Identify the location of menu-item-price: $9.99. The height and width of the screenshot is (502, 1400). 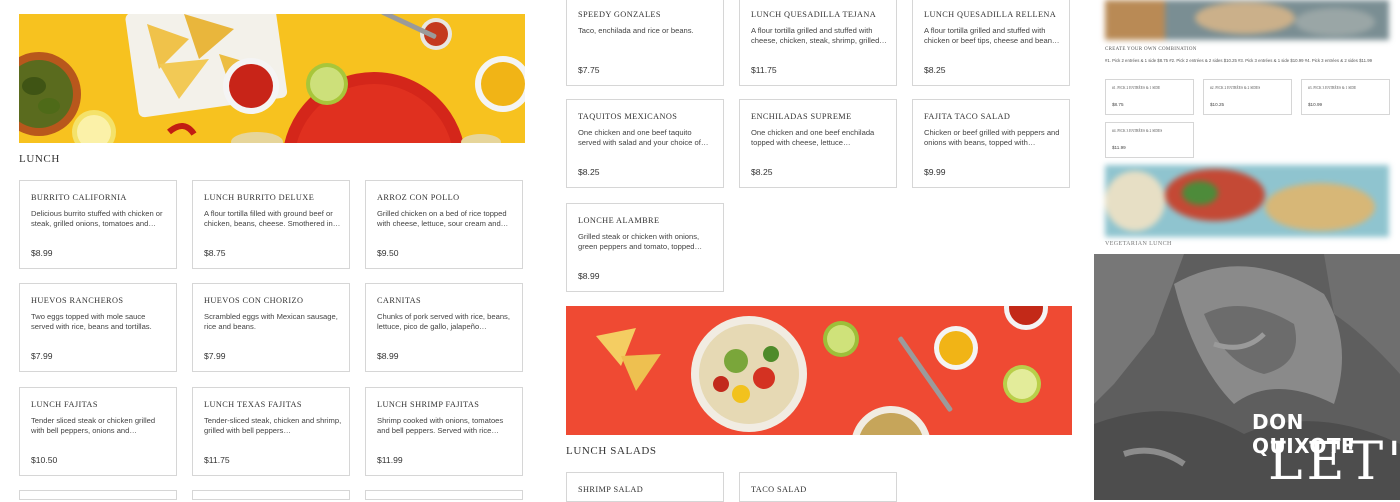
(935, 172).